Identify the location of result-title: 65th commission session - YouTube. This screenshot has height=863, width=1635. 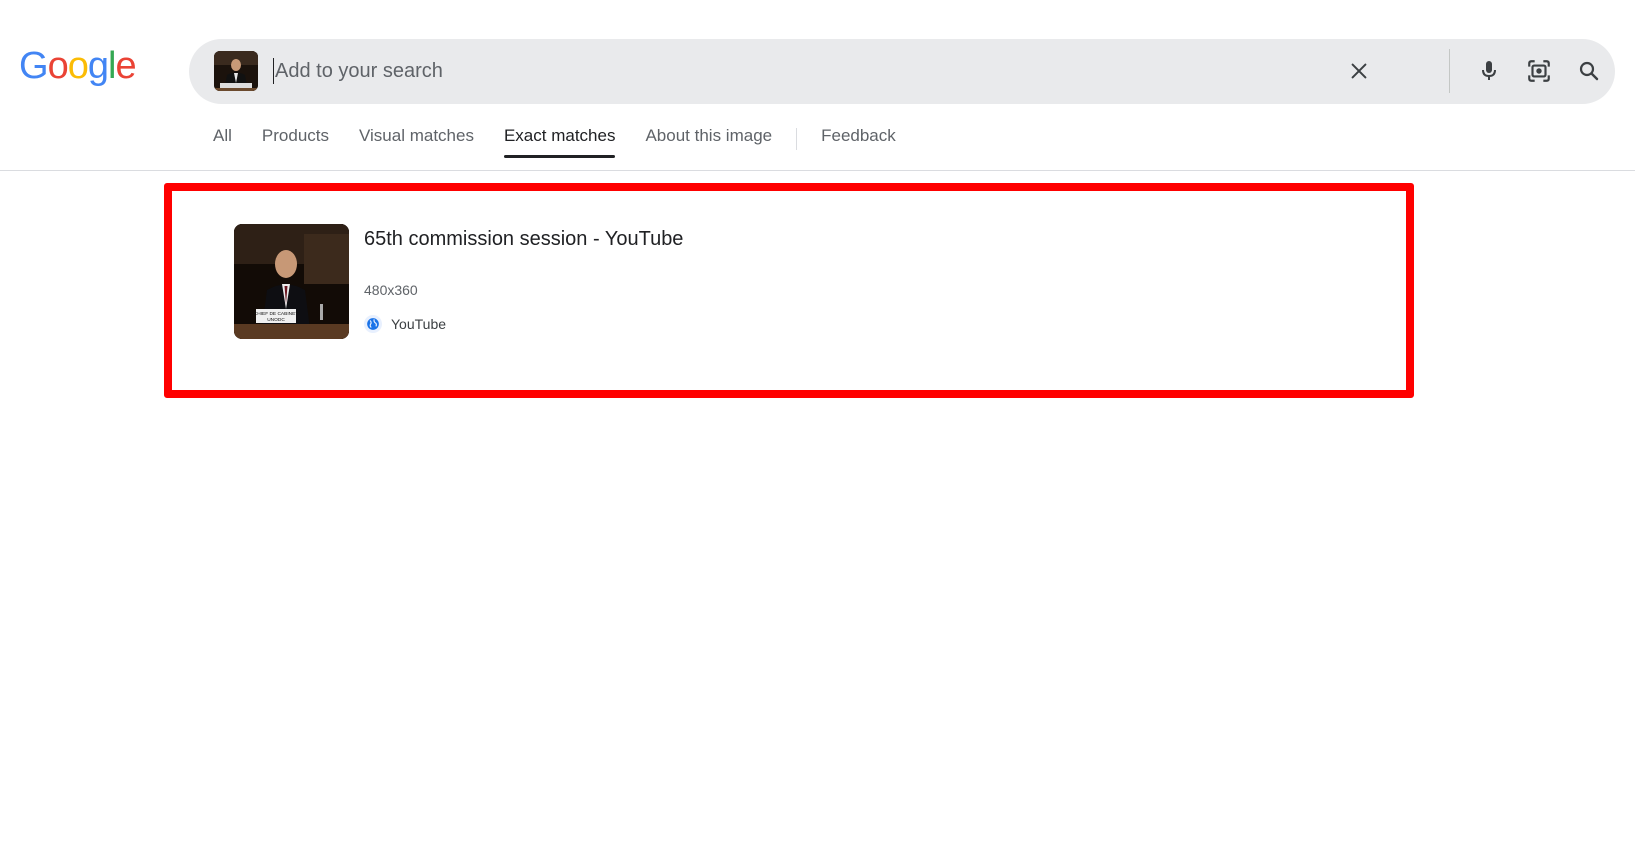
(523, 239).